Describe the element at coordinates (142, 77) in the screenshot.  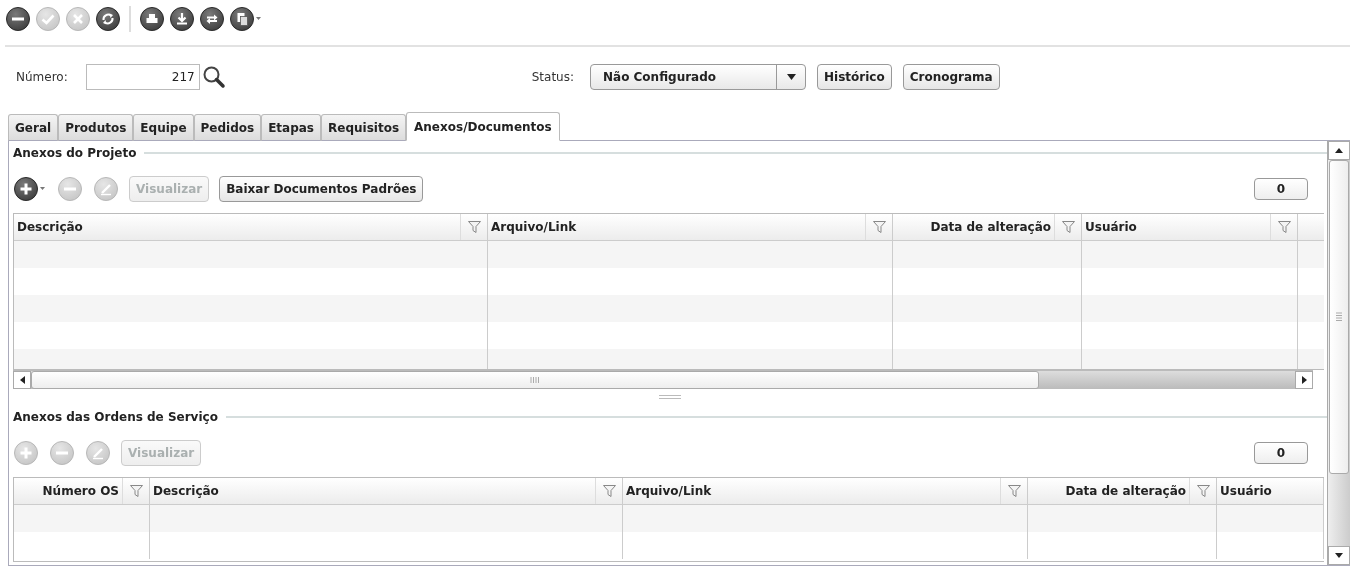
I see `number-field: 217` at that location.